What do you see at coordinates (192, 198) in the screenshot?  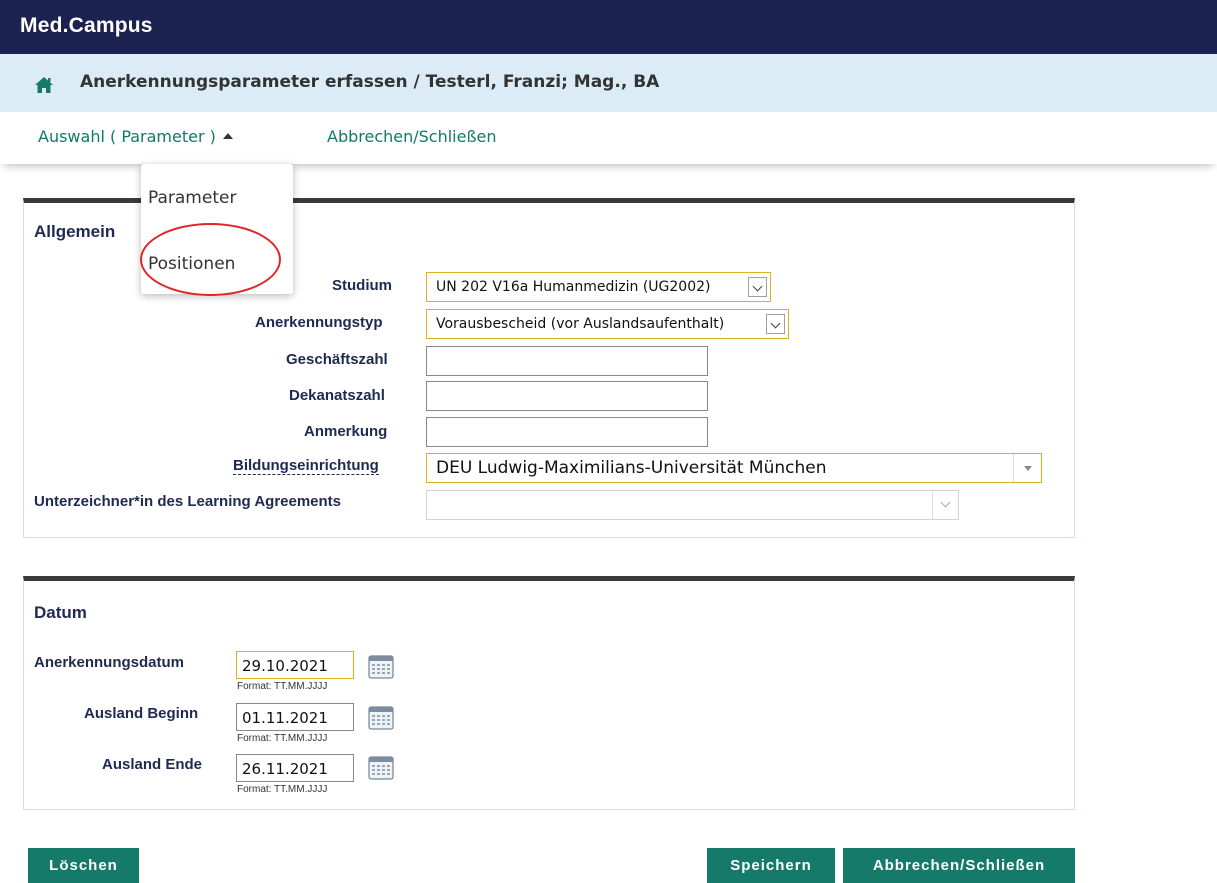 I see `dropdown-item-parameter: Parameter` at bounding box center [192, 198].